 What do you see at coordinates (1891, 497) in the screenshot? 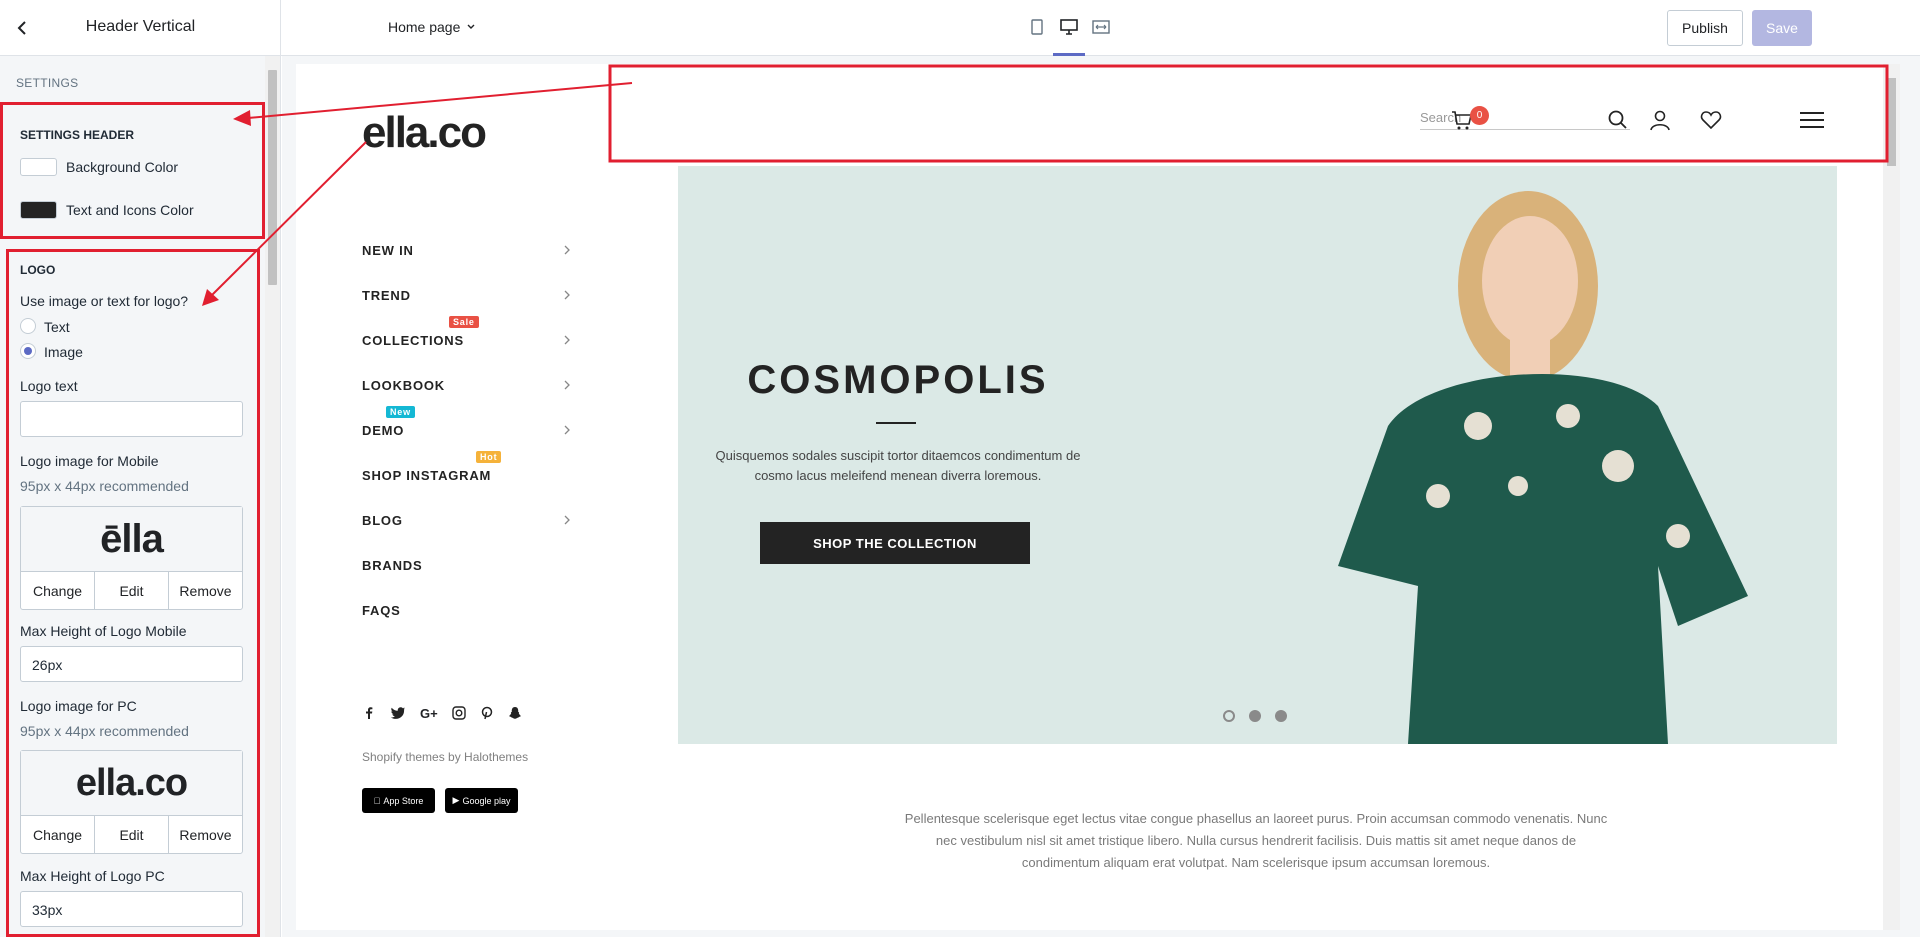
I see `preview-scrollbar` at bounding box center [1891, 497].